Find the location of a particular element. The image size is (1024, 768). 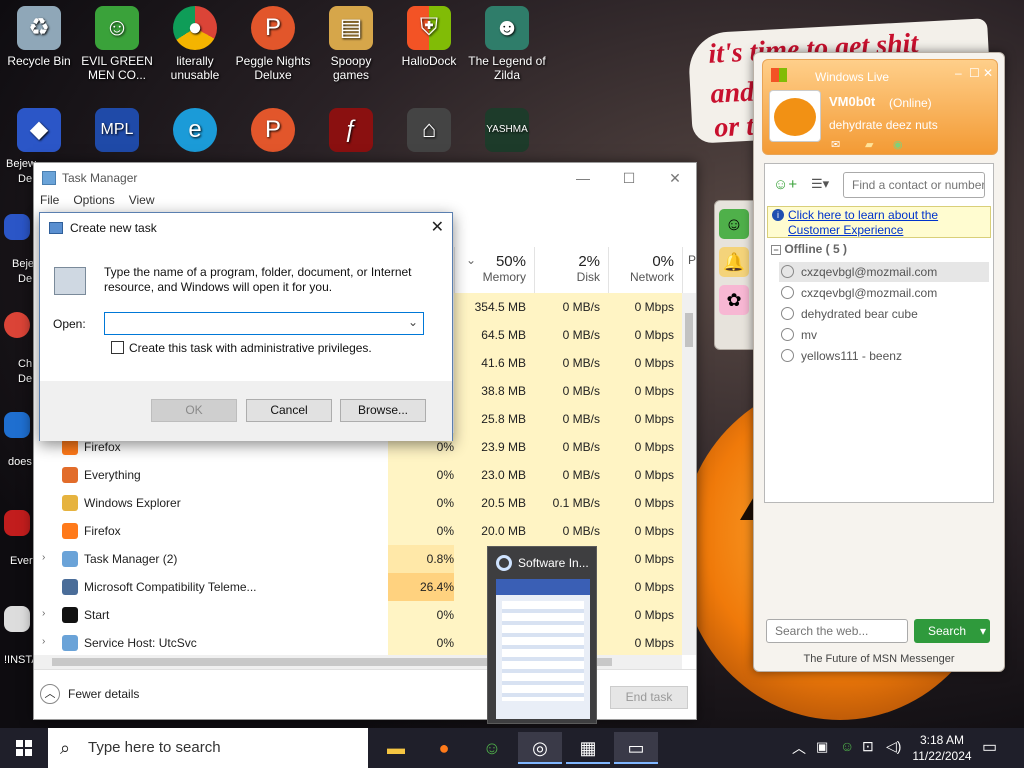

msn-close-button: ✕ is located at coordinates (988, 73).